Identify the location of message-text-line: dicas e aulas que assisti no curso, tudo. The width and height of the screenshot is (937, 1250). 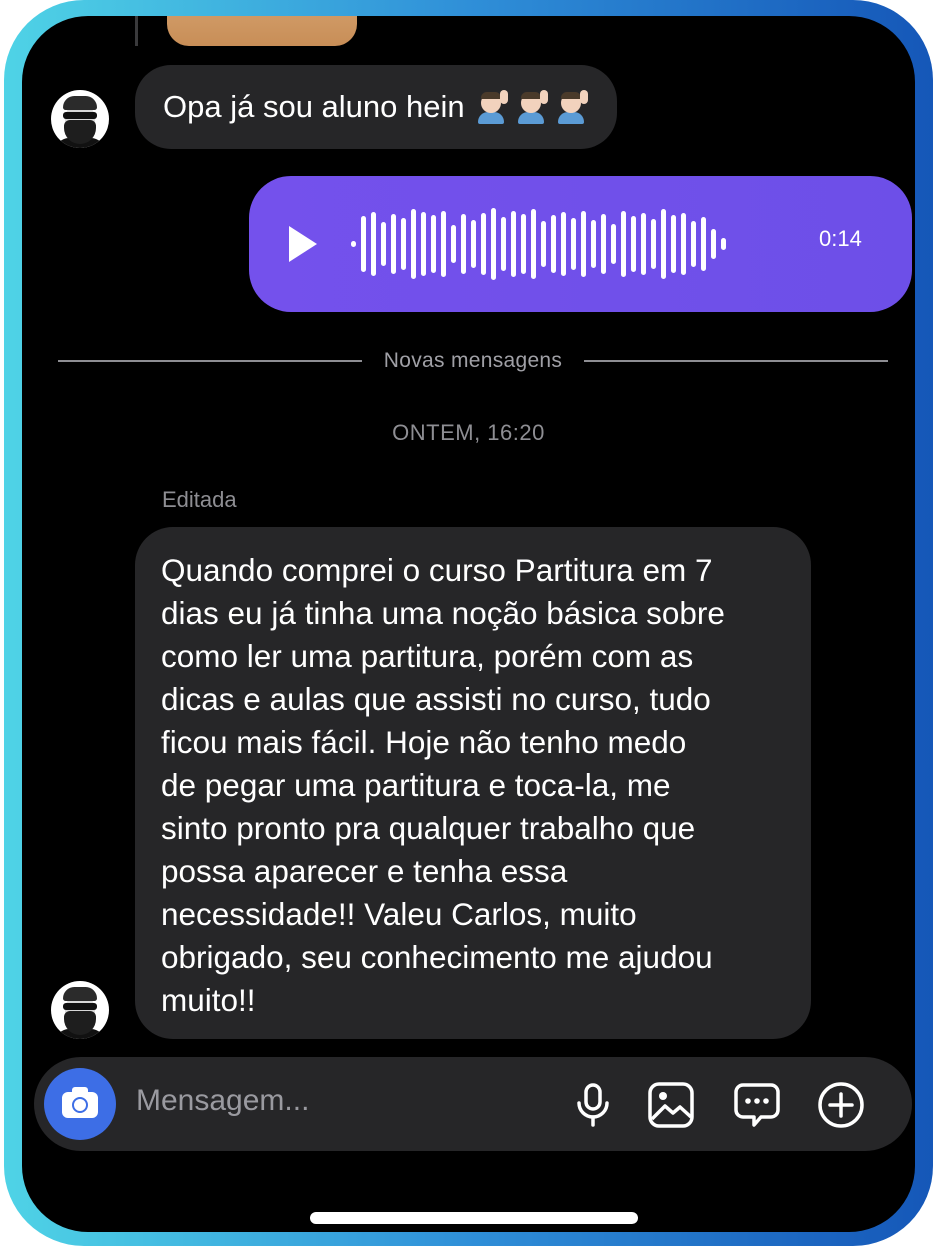
(436, 699).